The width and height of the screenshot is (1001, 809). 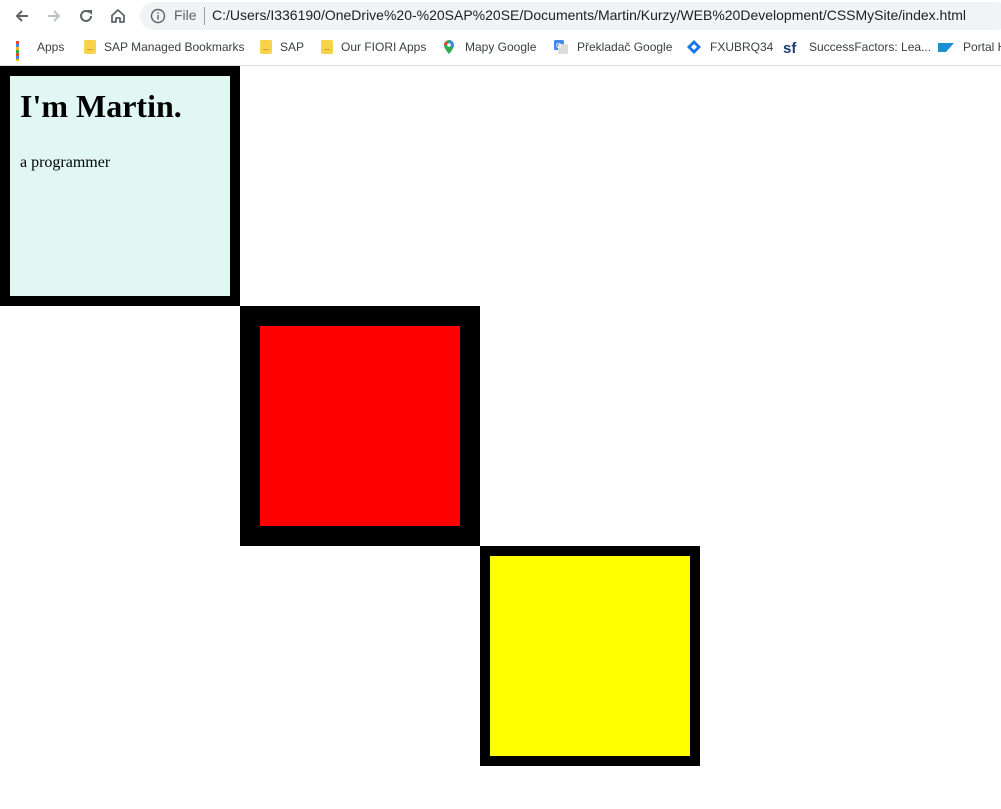 What do you see at coordinates (174, 47) in the screenshot?
I see `bookmark-label: SAP Managed Bookmarks` at bounding box center [174, 47].